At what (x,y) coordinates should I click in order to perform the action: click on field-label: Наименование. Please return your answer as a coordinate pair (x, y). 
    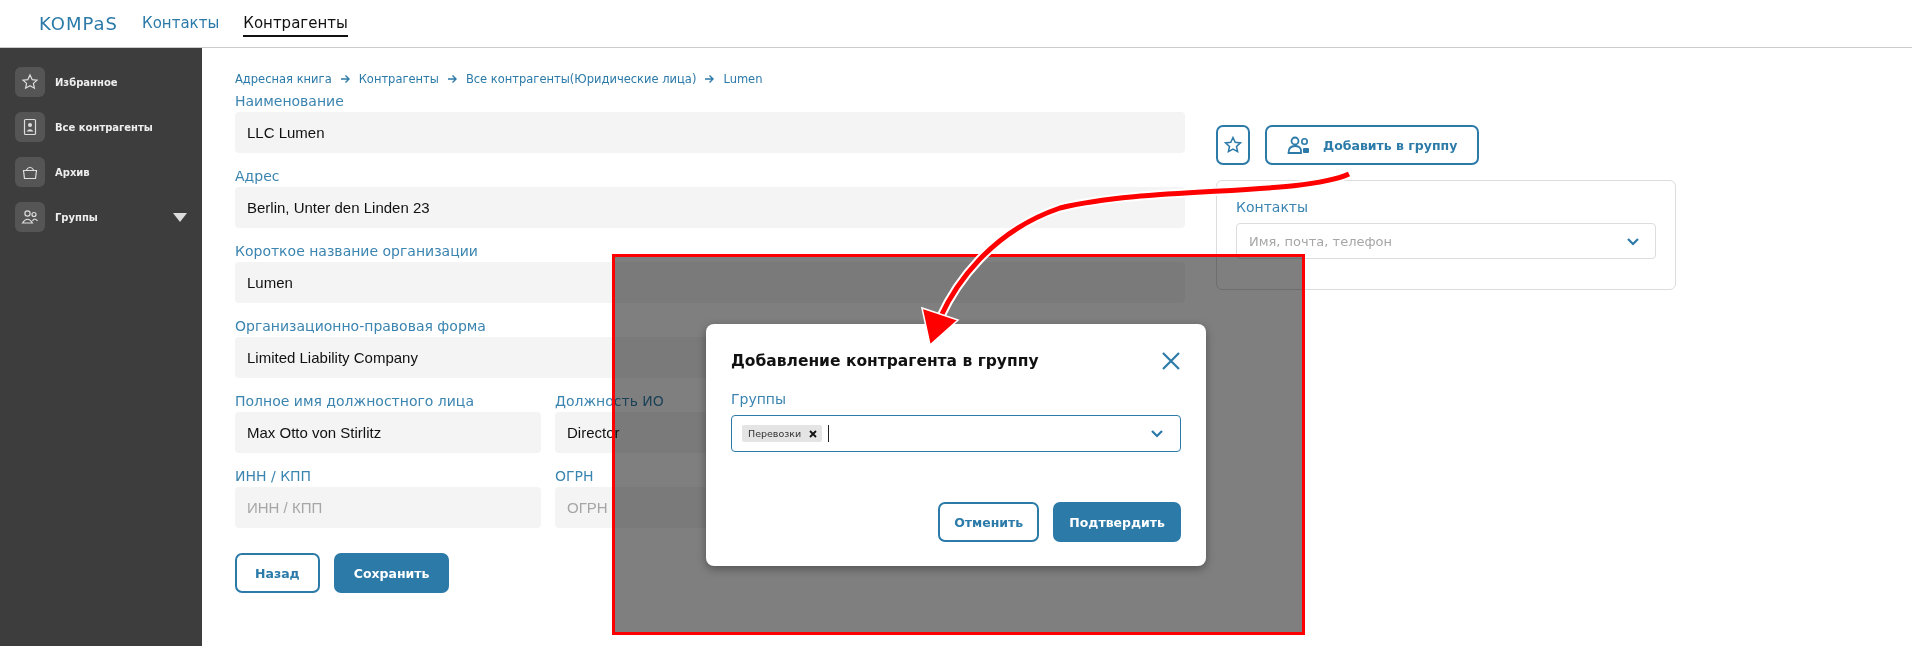
    Looking at the image, I should click on (289, 101).